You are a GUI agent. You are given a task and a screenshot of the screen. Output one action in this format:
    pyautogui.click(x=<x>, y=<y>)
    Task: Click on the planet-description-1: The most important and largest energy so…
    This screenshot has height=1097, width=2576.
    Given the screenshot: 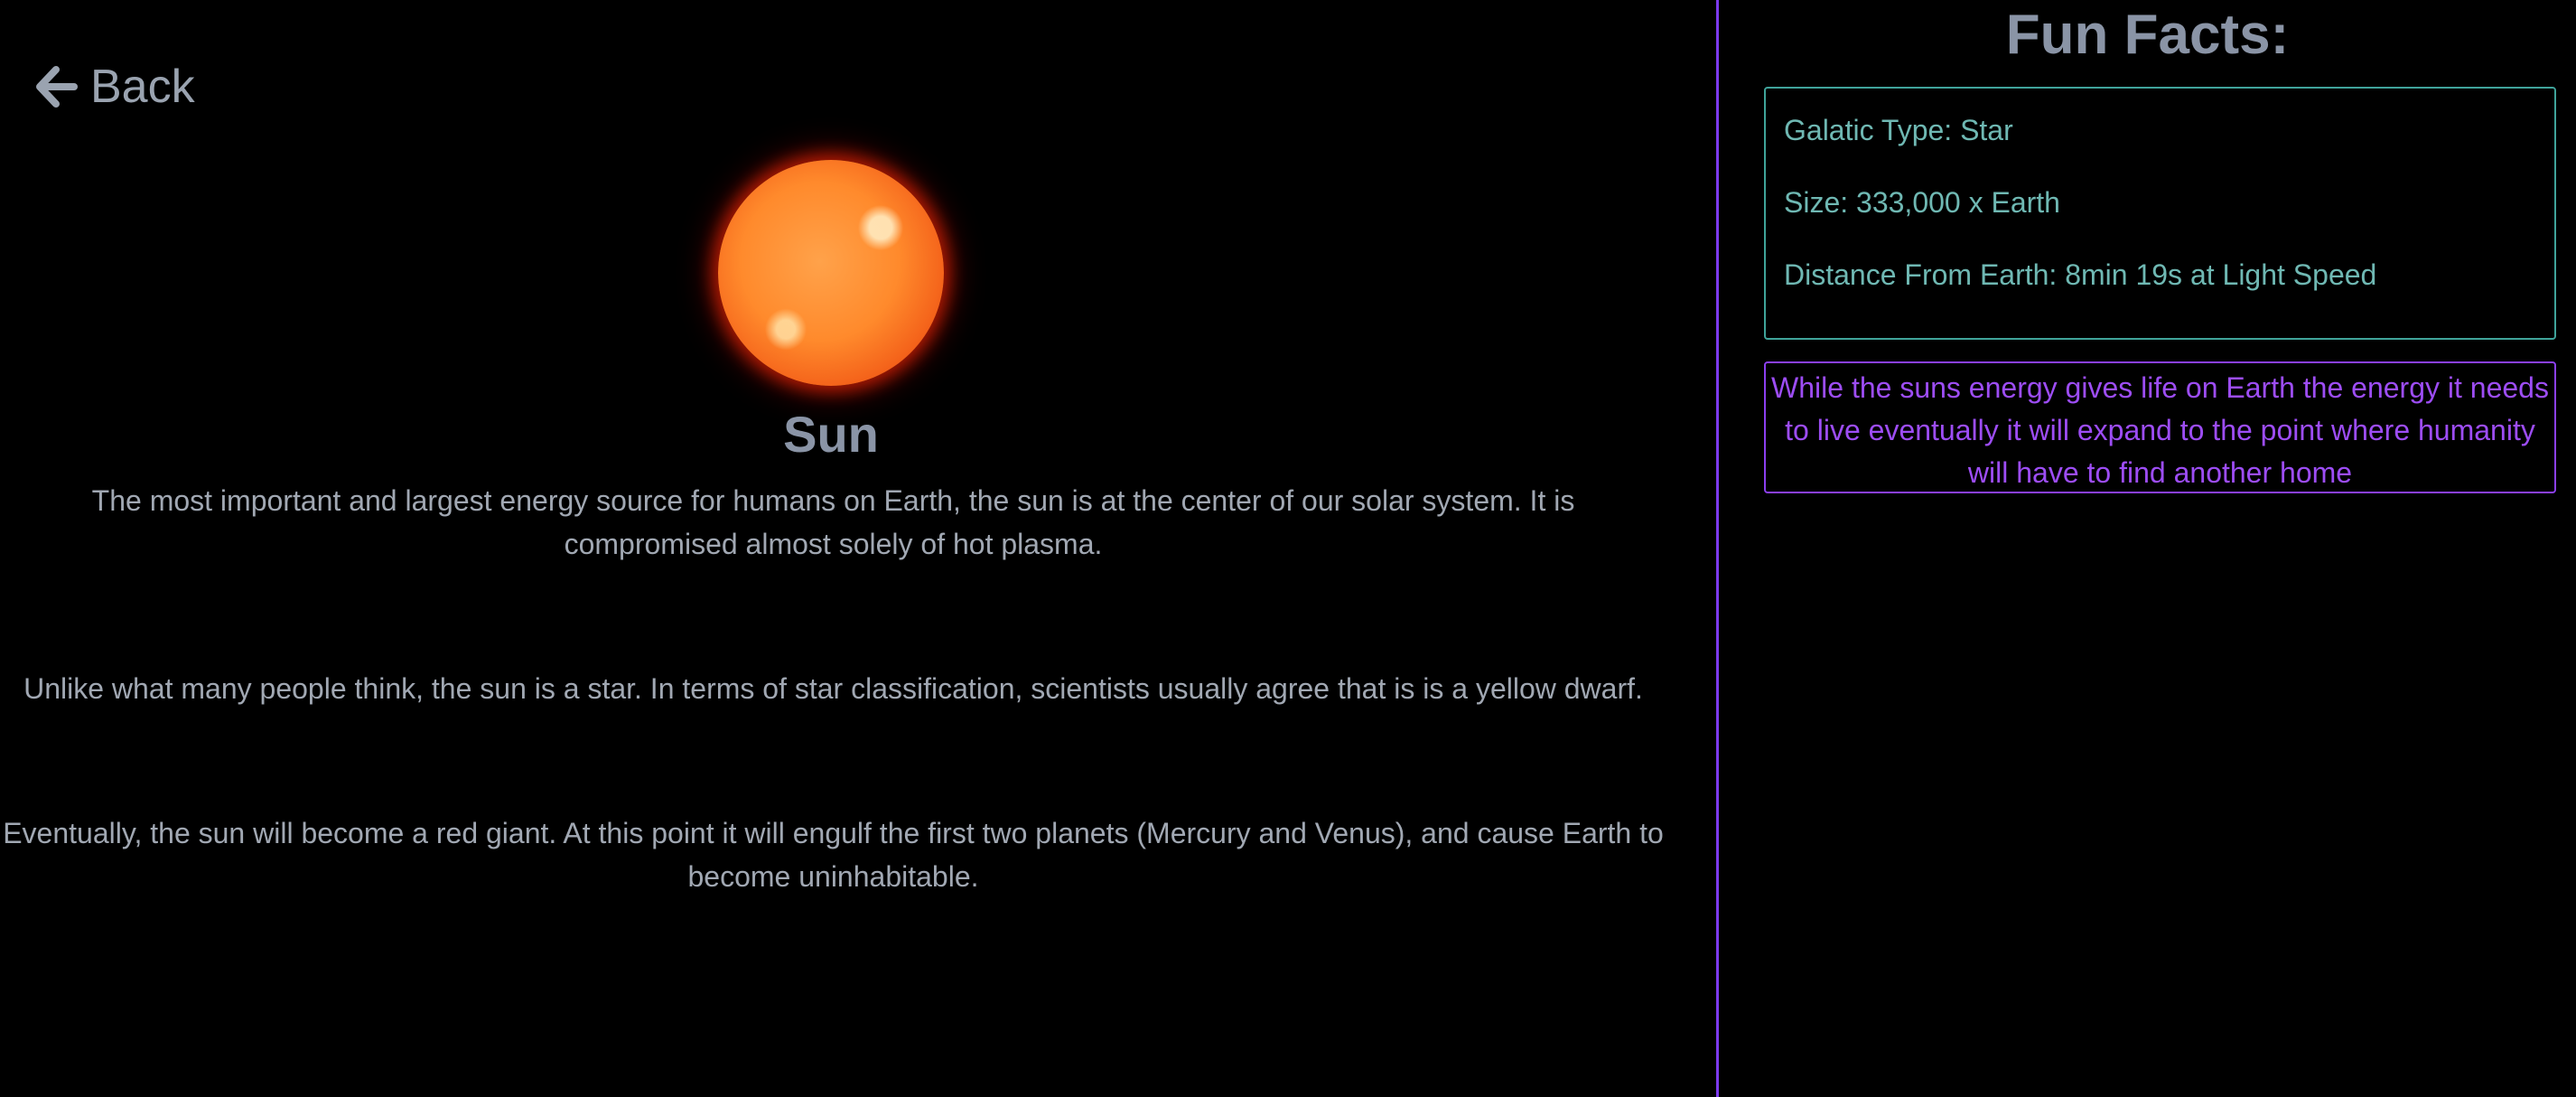 What is the action you would take?
    pyautogui.click(x=833, y=522)
    